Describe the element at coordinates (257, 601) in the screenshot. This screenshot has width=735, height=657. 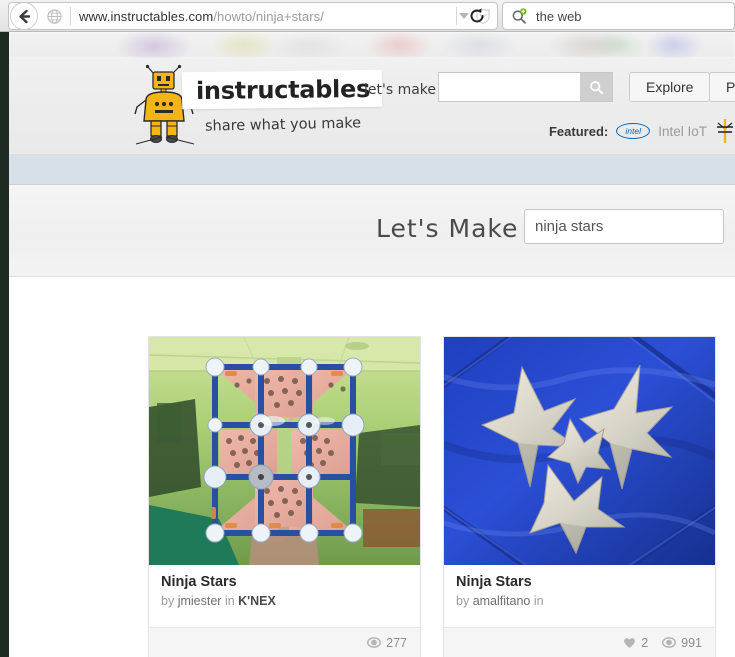
I see `result-card-channel: K'NEX` at that location.